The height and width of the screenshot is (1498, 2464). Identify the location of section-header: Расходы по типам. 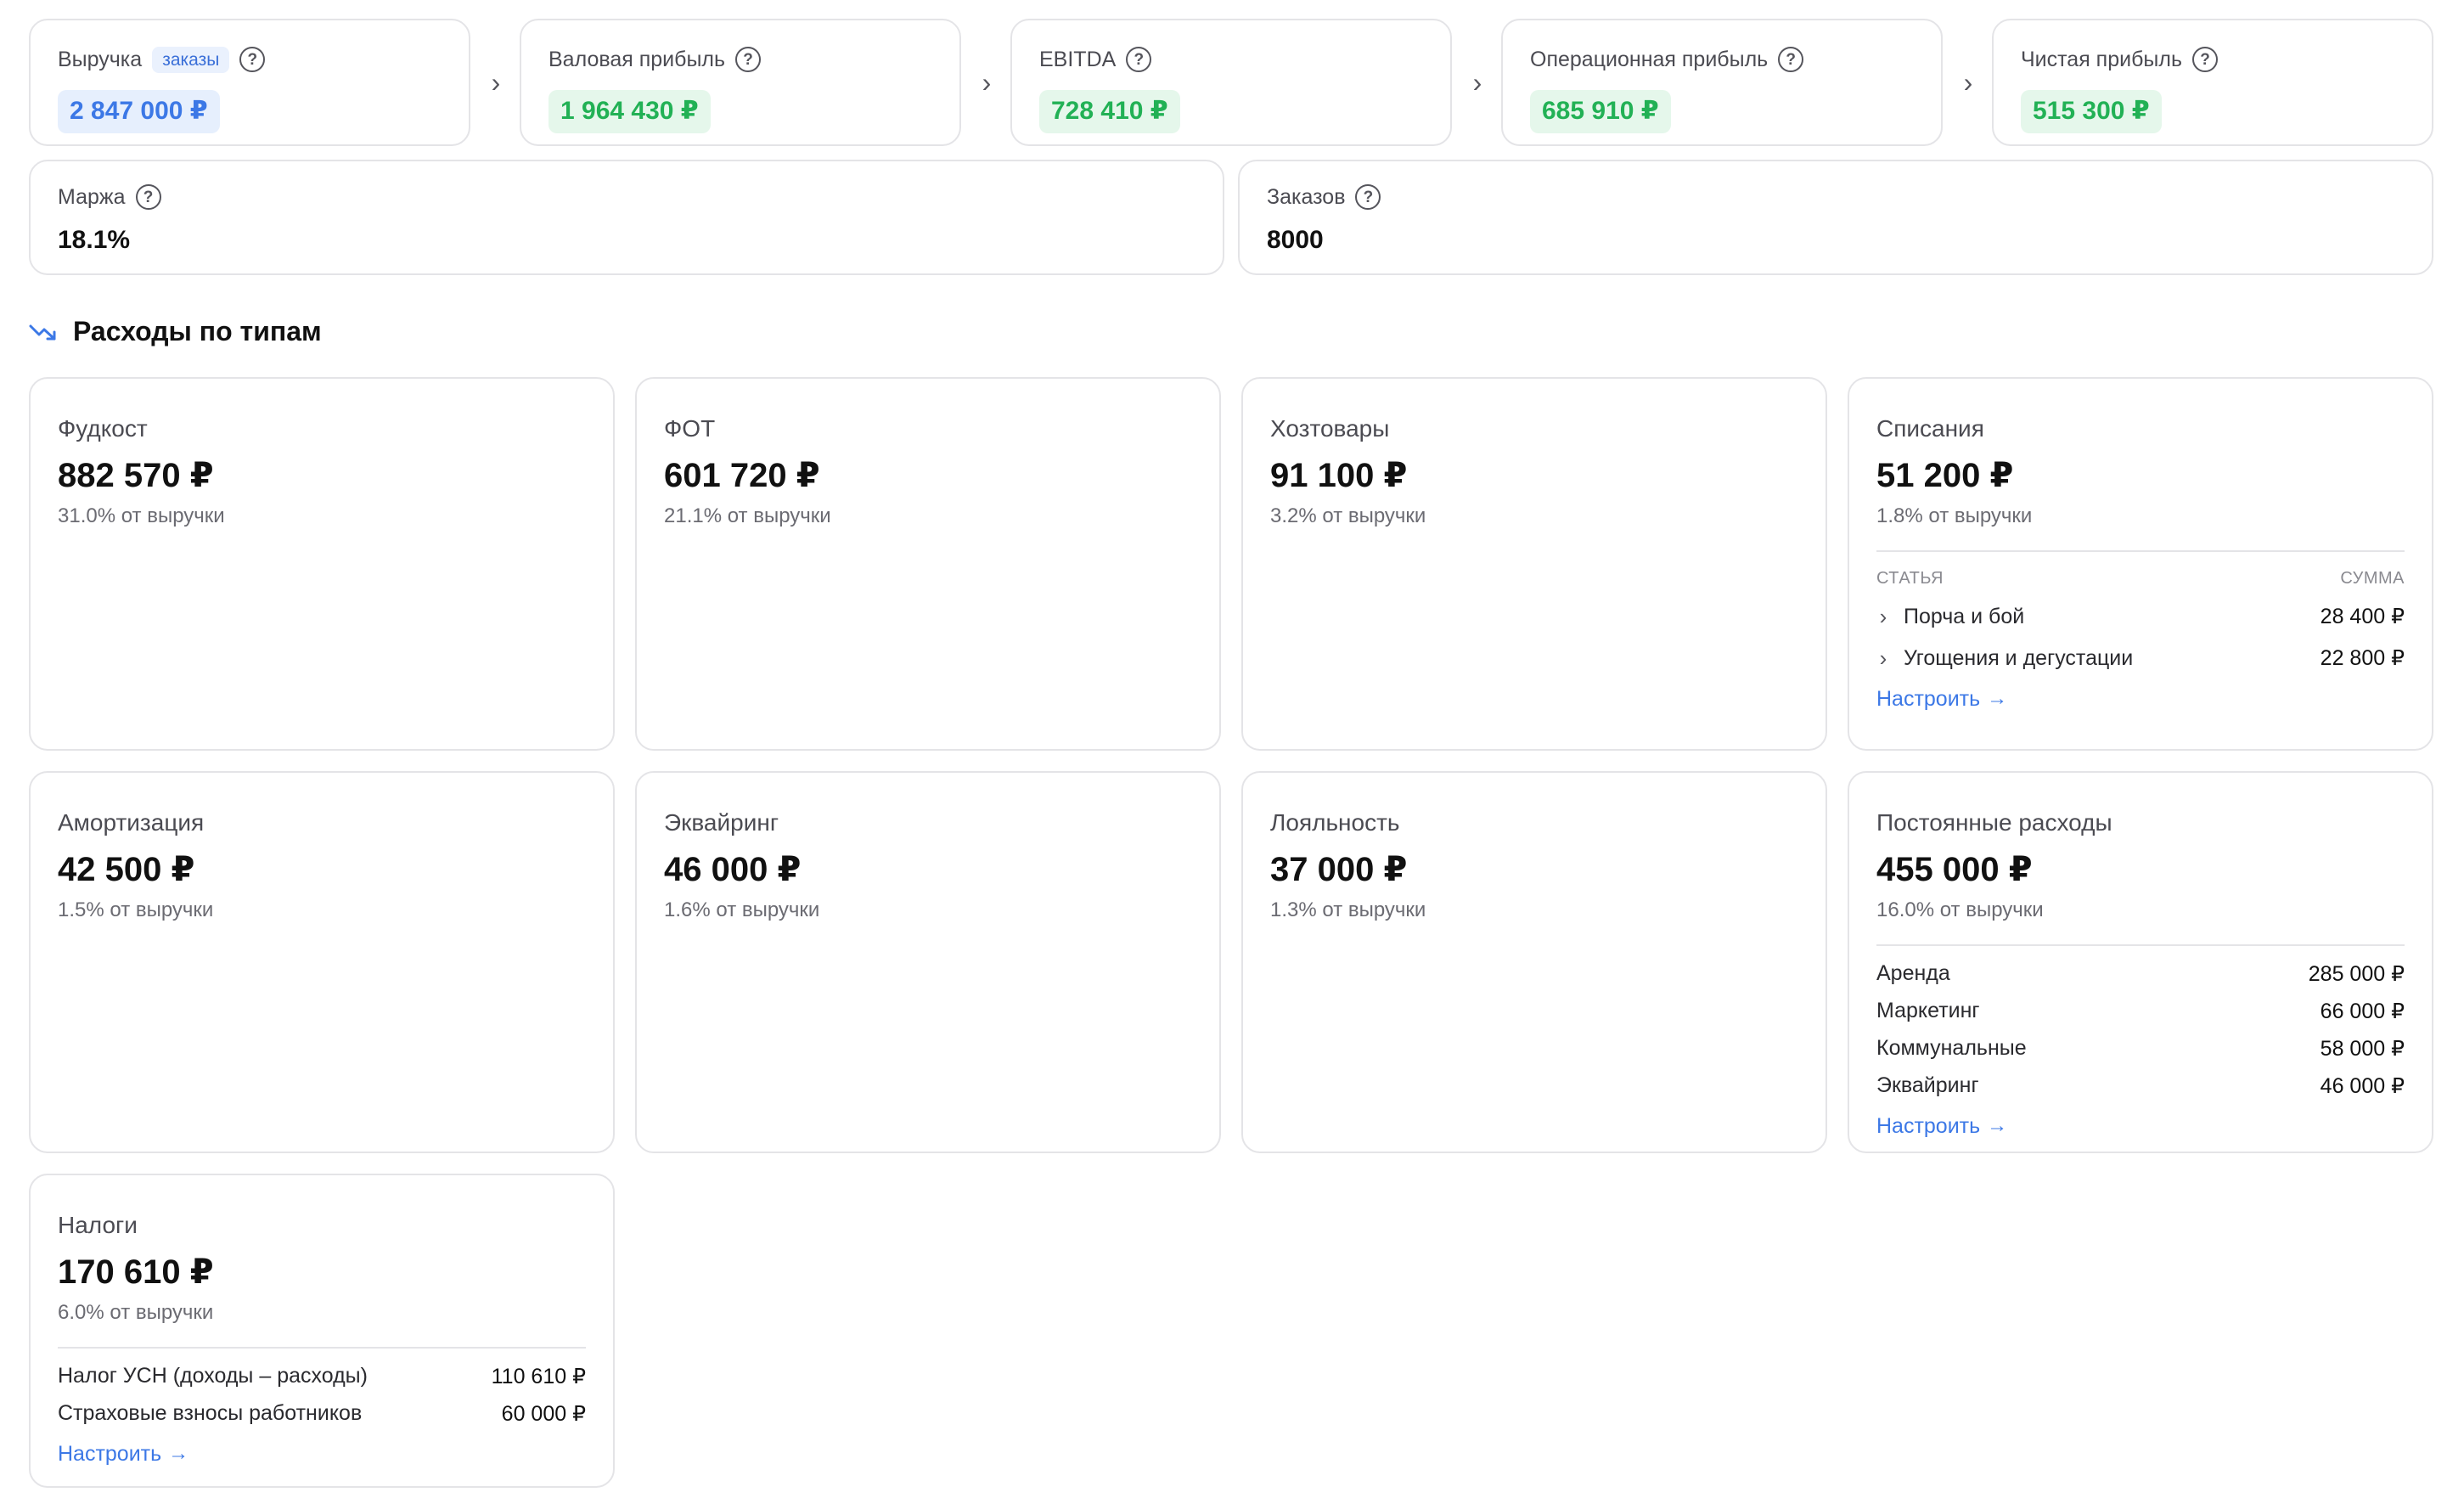
(175, 331).